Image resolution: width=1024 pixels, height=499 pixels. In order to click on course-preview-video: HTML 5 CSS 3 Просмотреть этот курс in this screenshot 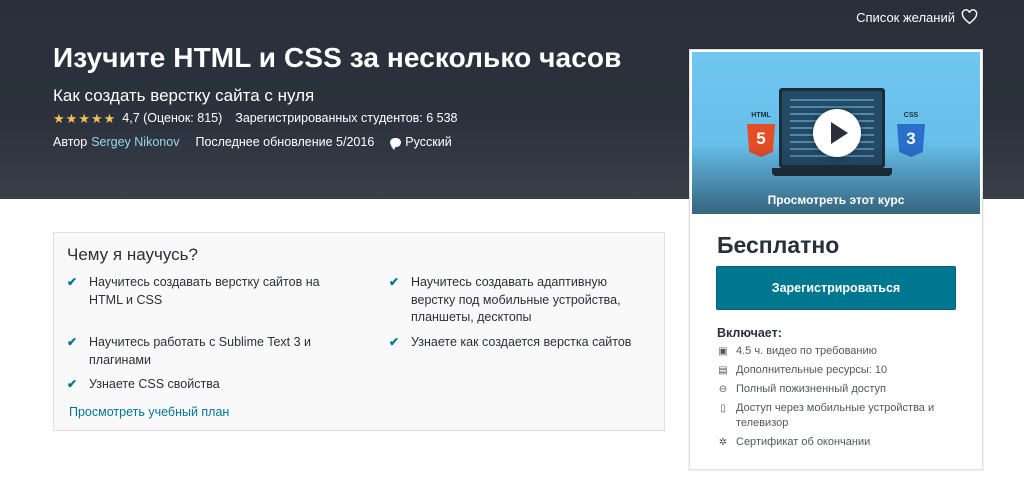, I will do `click(836, 133)`.